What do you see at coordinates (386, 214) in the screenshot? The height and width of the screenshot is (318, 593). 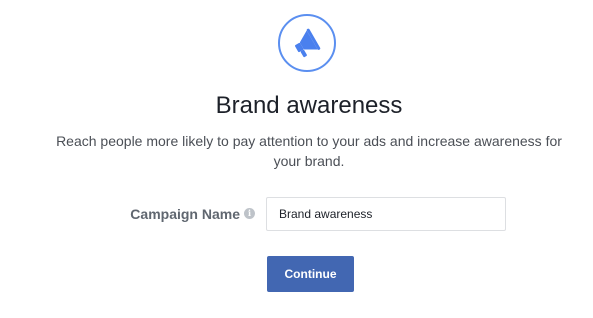 I see `campaign-name-input` at bounding box center [386, 214].